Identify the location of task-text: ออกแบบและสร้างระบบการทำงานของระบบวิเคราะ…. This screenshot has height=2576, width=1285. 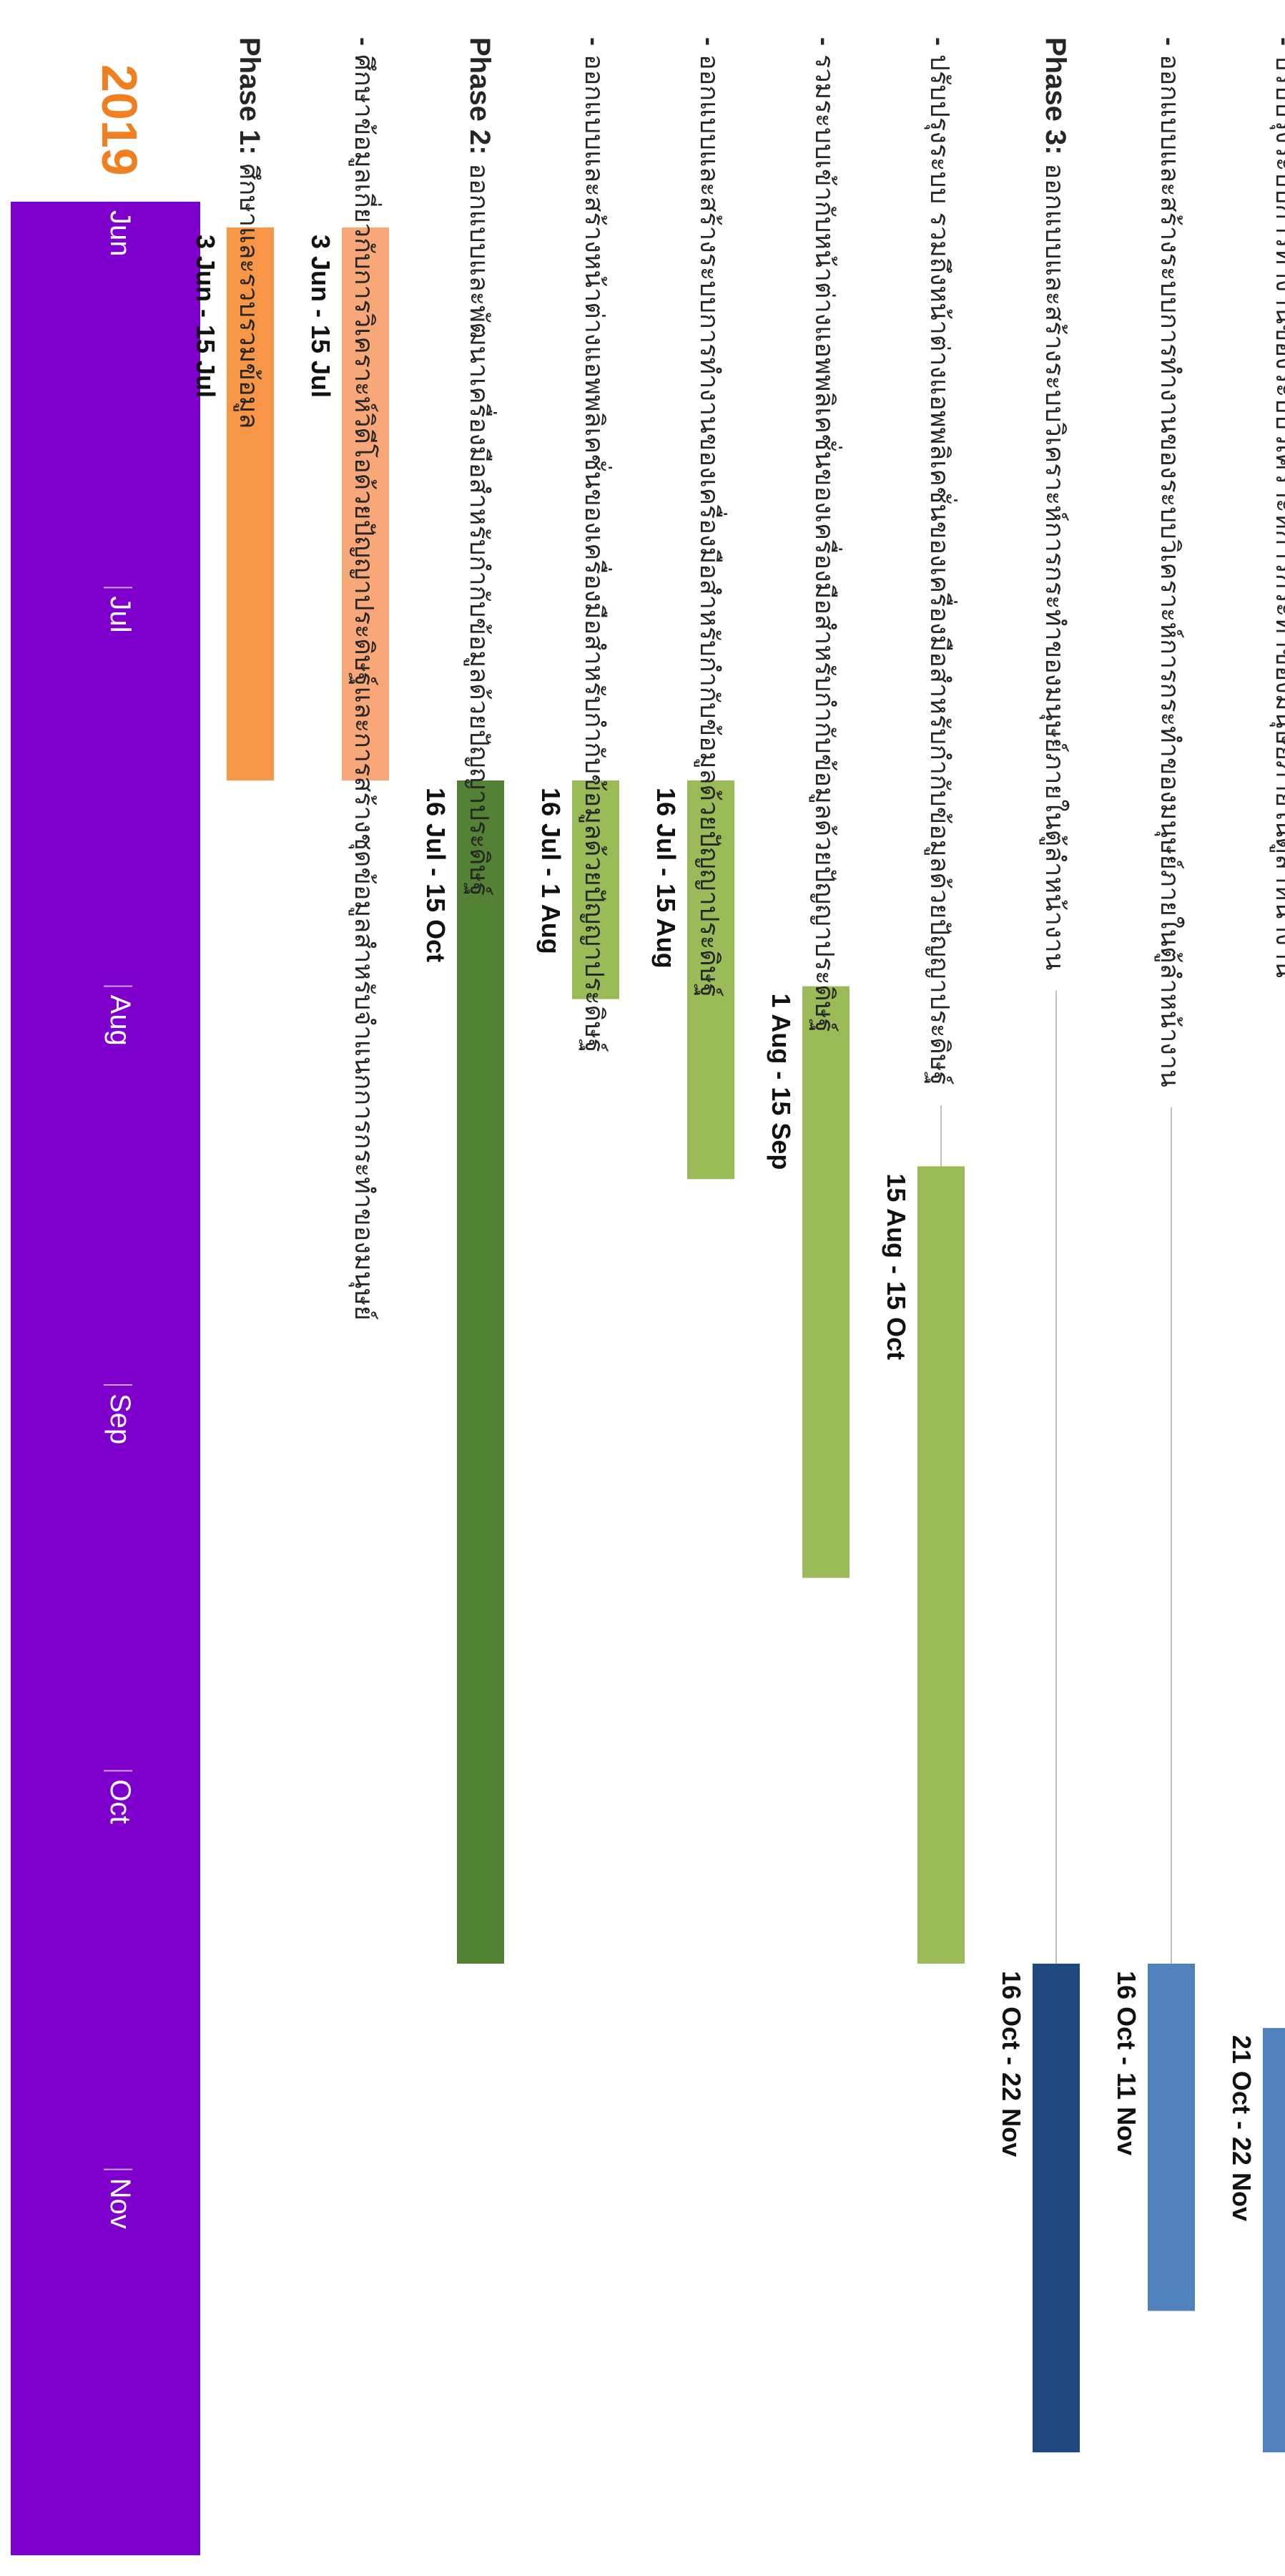
(1169, 570).